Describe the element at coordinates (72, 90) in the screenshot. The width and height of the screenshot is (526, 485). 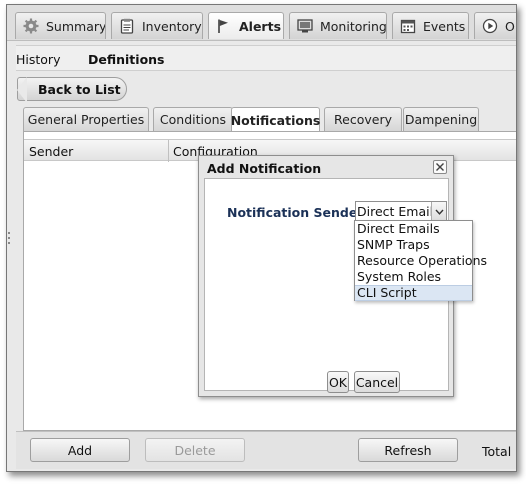
I see `back-to-list-button: Back to List` at that location.